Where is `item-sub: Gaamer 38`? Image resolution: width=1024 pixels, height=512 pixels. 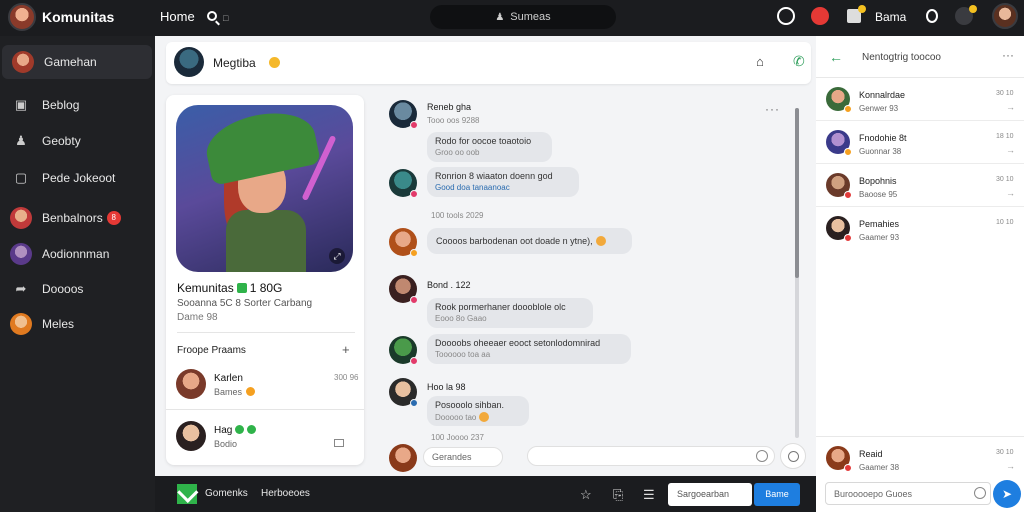
item-sub: Gaamer 38 is located at coordinates (879, 467).